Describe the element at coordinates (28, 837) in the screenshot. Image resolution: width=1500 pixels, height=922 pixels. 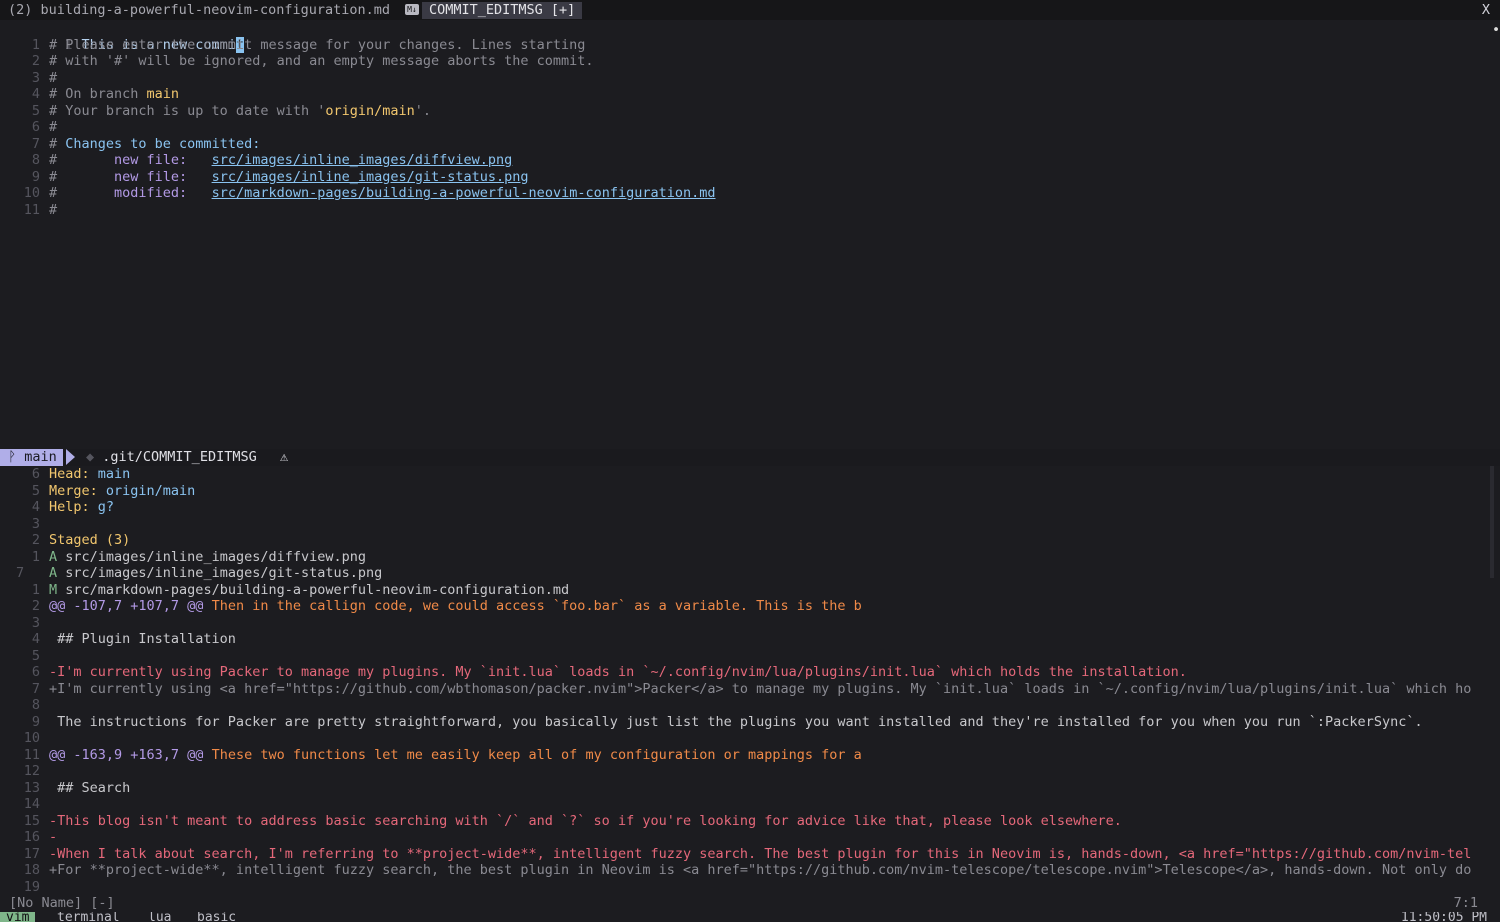
I see `fugitive-line: 16-` at that location.